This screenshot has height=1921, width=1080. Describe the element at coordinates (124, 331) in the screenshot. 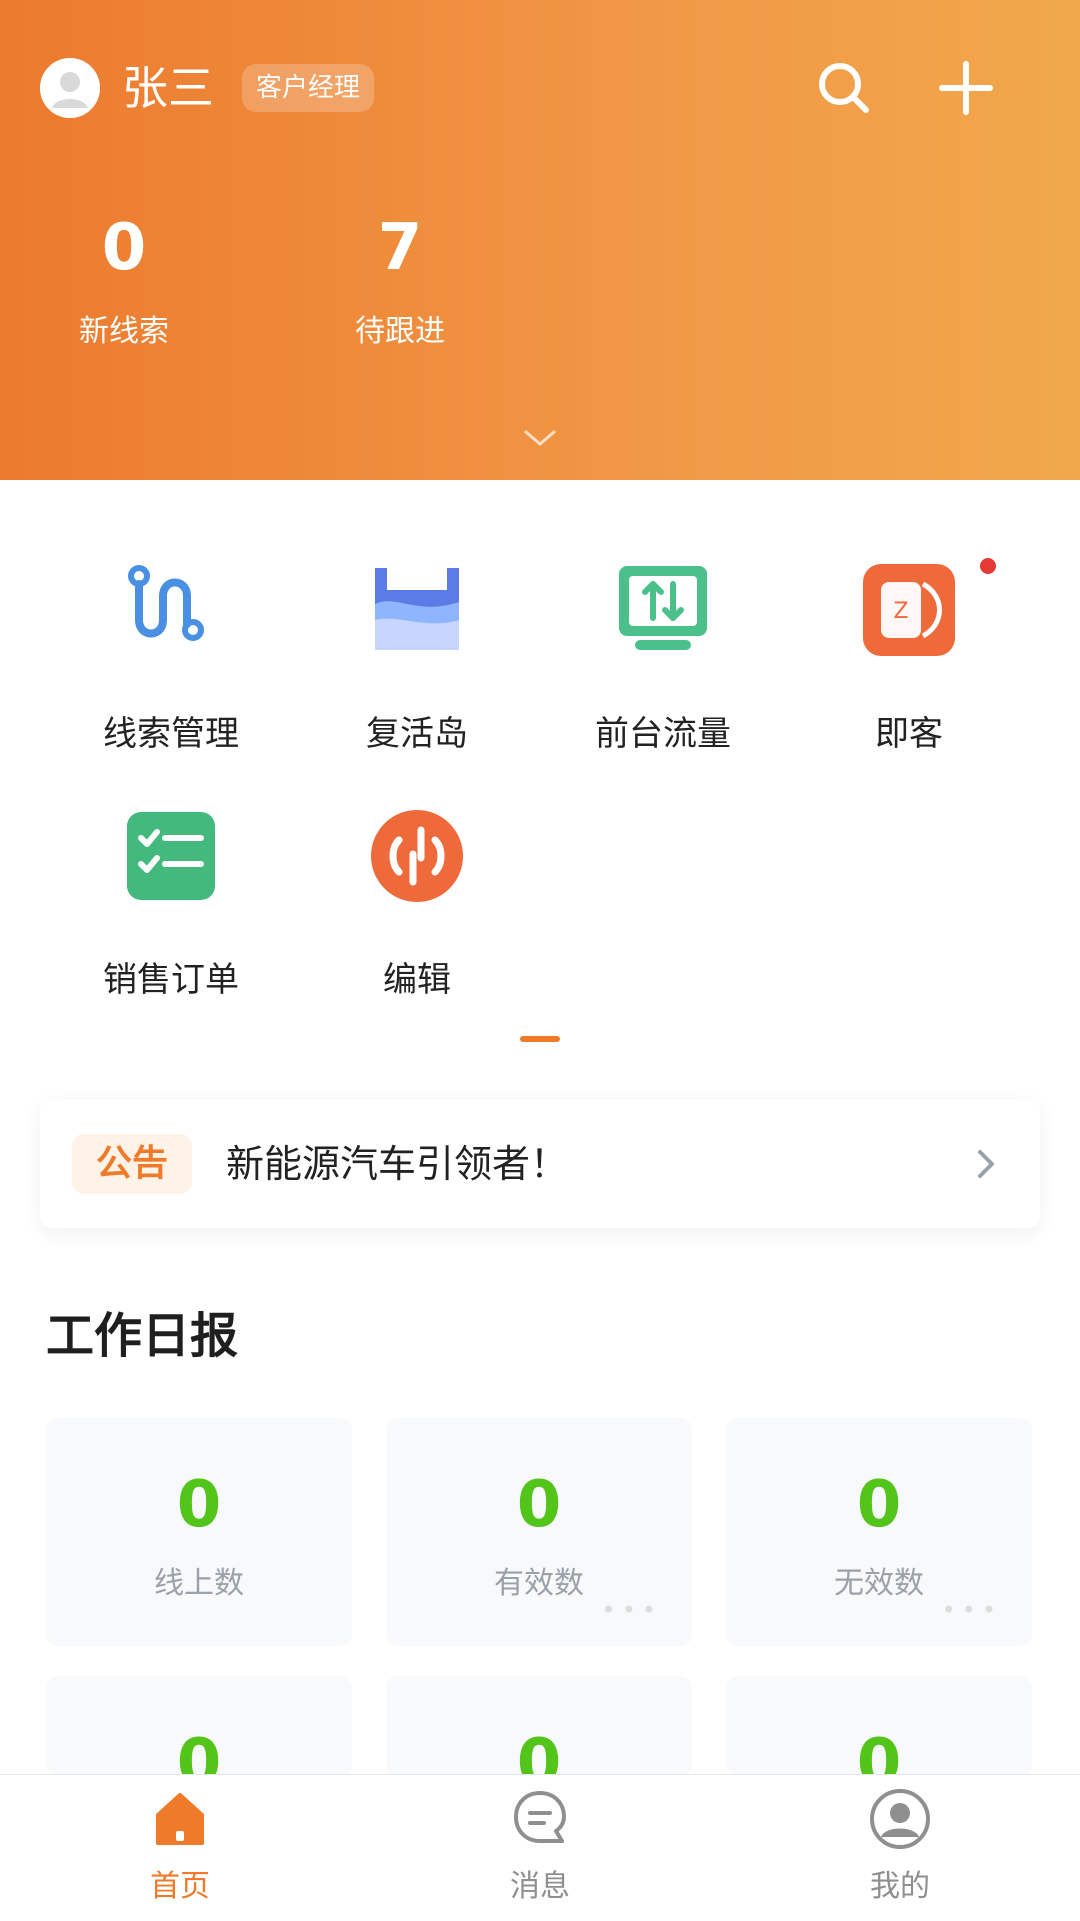

I see `stat-new-leads-label: 新线索` at that location.